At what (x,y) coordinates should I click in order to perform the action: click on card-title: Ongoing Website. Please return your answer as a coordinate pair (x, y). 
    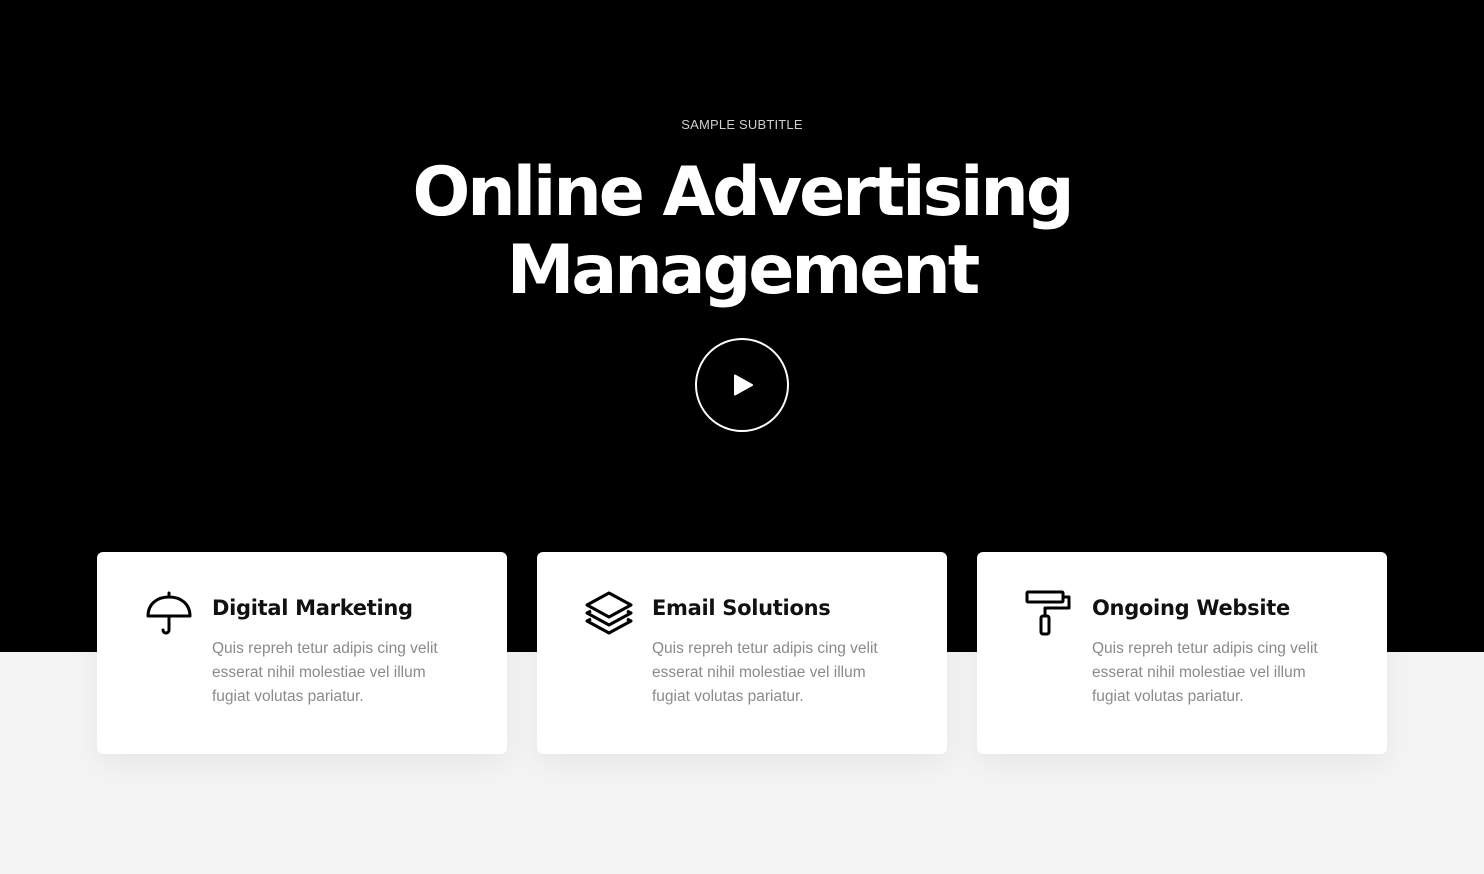
    Looking at the image, I should click on (1191, 608).